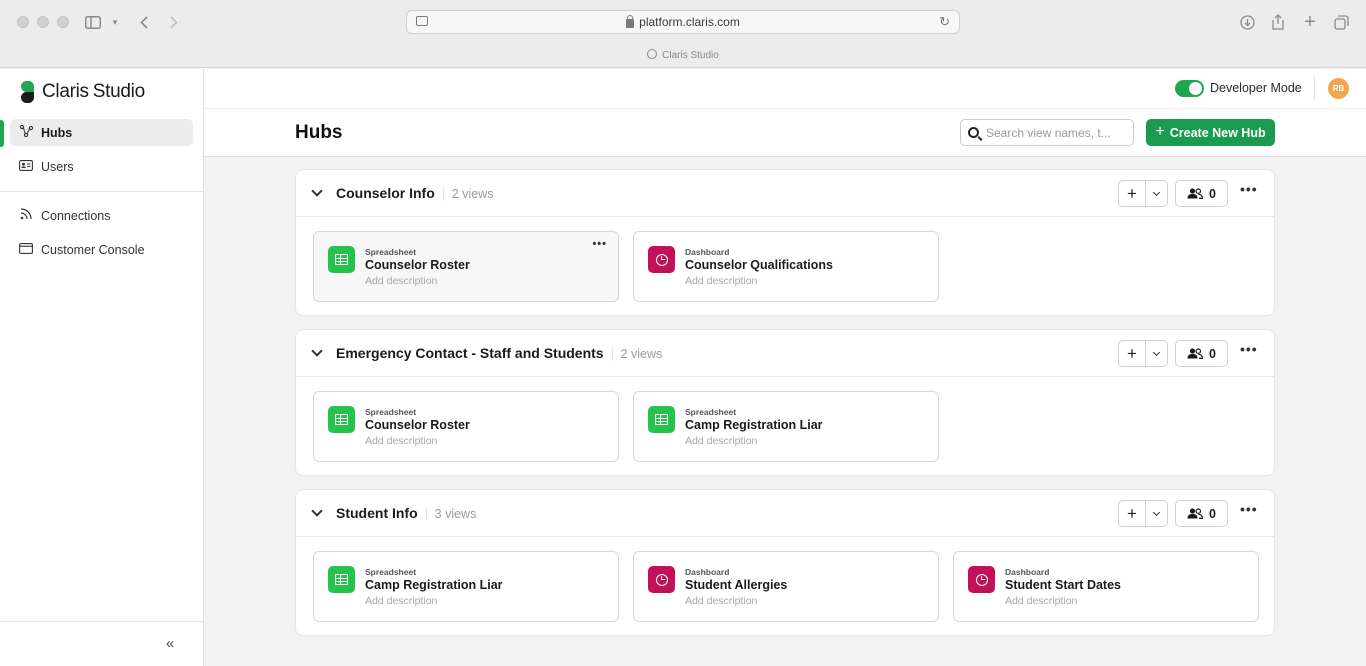 Image resolution: width=1366 pixels, height=666 pixels. I want to click on page-menu-icon, so click(422, 21).